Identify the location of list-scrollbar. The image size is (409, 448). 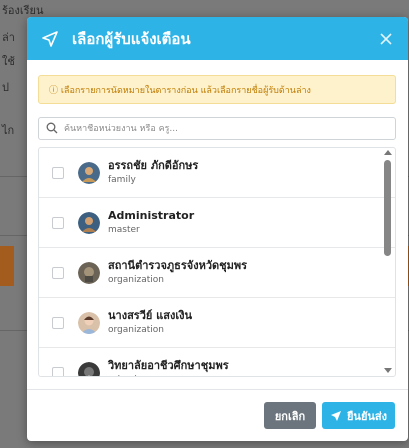
(388, 262).